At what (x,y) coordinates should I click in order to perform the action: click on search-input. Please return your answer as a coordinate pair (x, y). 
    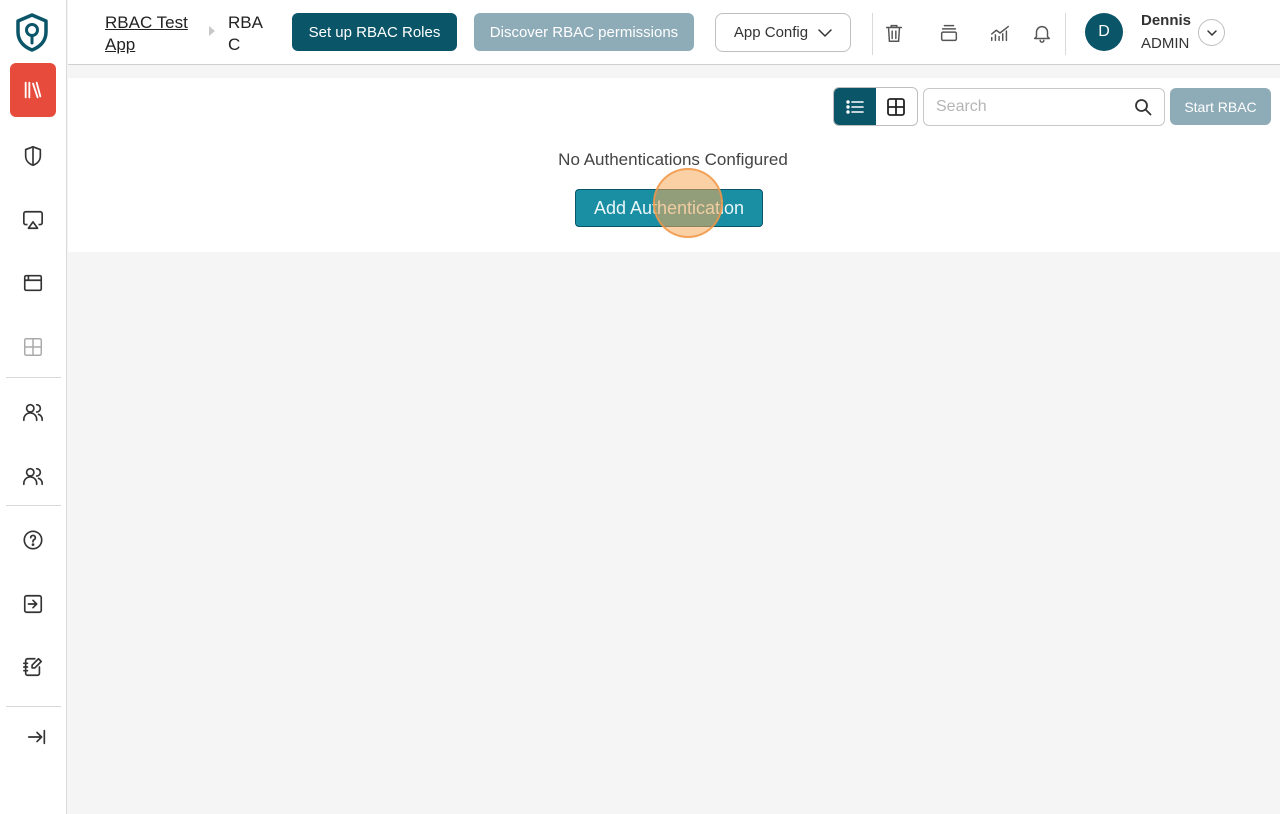
    Looking at the image, I should click on (1031, 107).